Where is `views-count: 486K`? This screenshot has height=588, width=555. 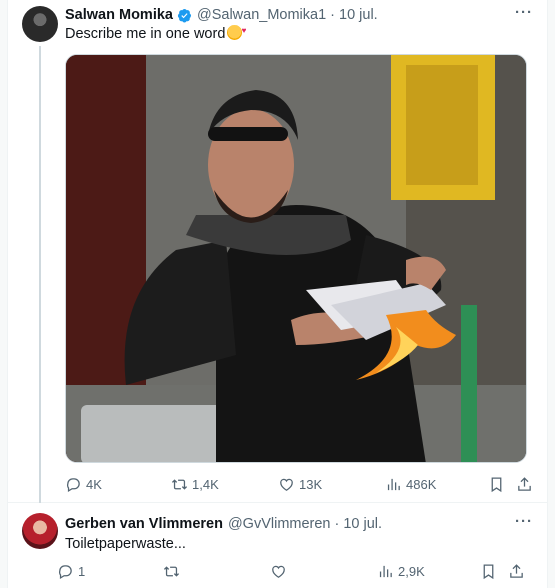 views-count: 486K is located at coordinates (421, 484).